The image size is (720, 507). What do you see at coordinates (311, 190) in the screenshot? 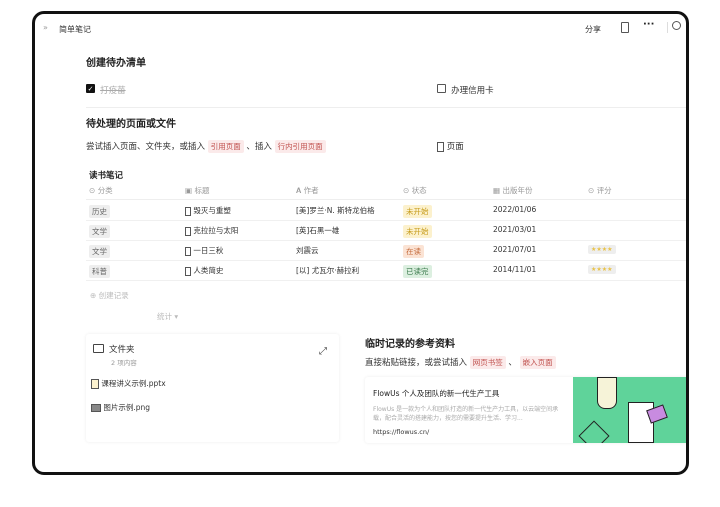
I see `column-label: 作者` at bounding box center [311, 190].